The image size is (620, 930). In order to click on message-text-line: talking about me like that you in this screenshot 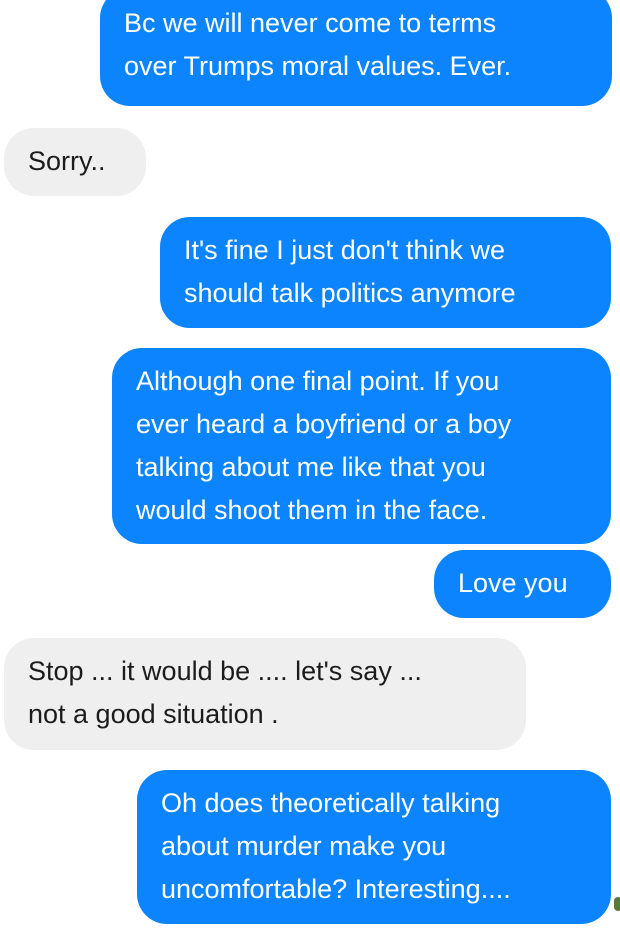, I will do `click(311, 467)`.